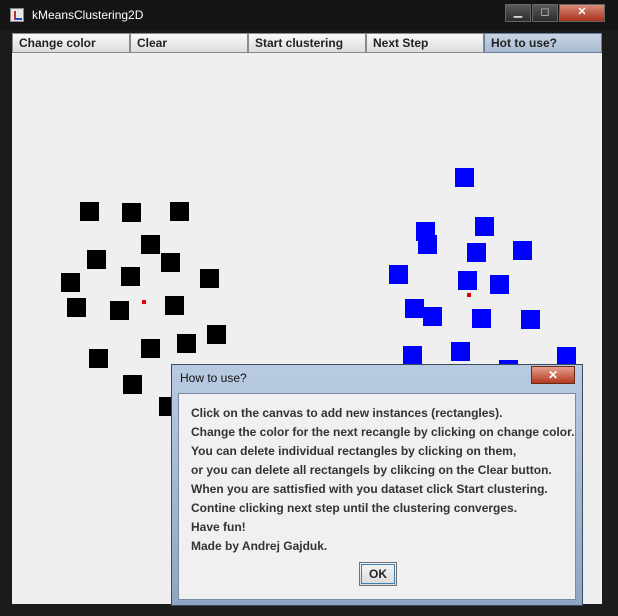  What do you see at coordinates (189, 43) in the screenshot?
I see `clear-button: Clear` at bounding box center [189, 43].